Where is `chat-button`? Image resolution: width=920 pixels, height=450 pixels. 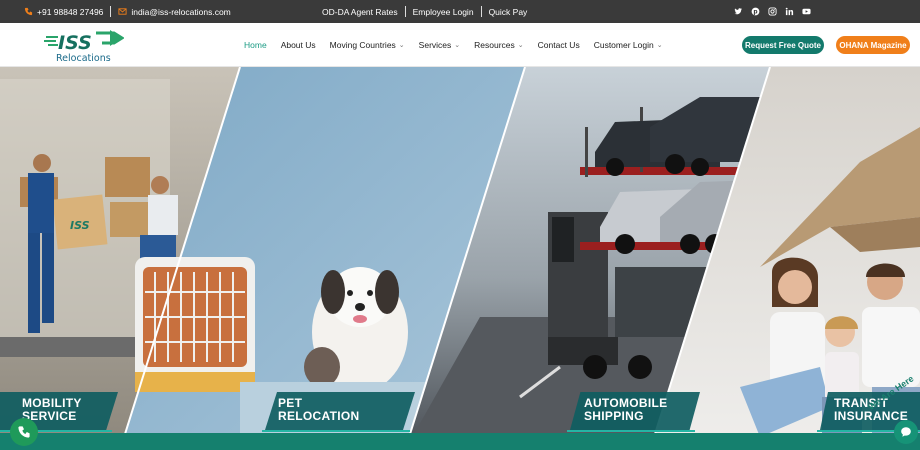 chat-button is located at coordinates (906, 432).